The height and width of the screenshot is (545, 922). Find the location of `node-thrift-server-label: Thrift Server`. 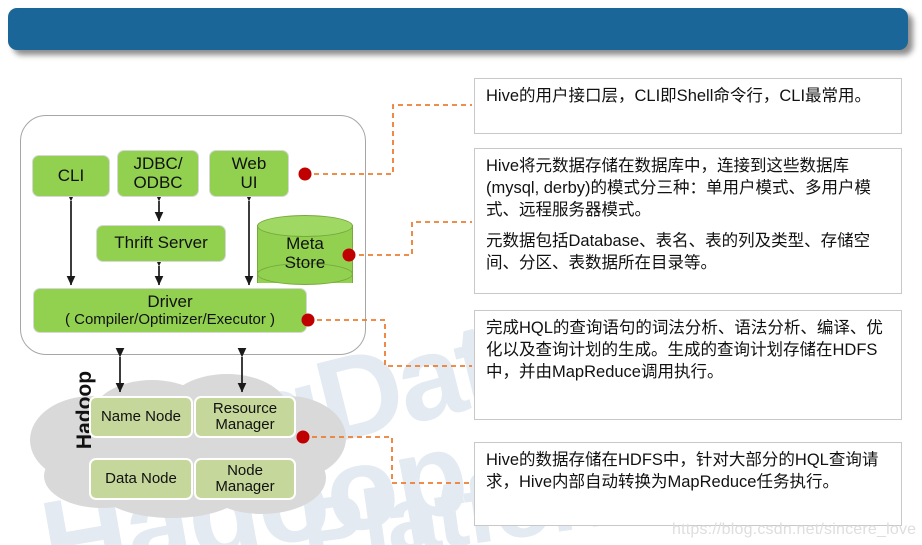

node-thrift-server-label: Thrift Server is located at coordinates (161, 243).